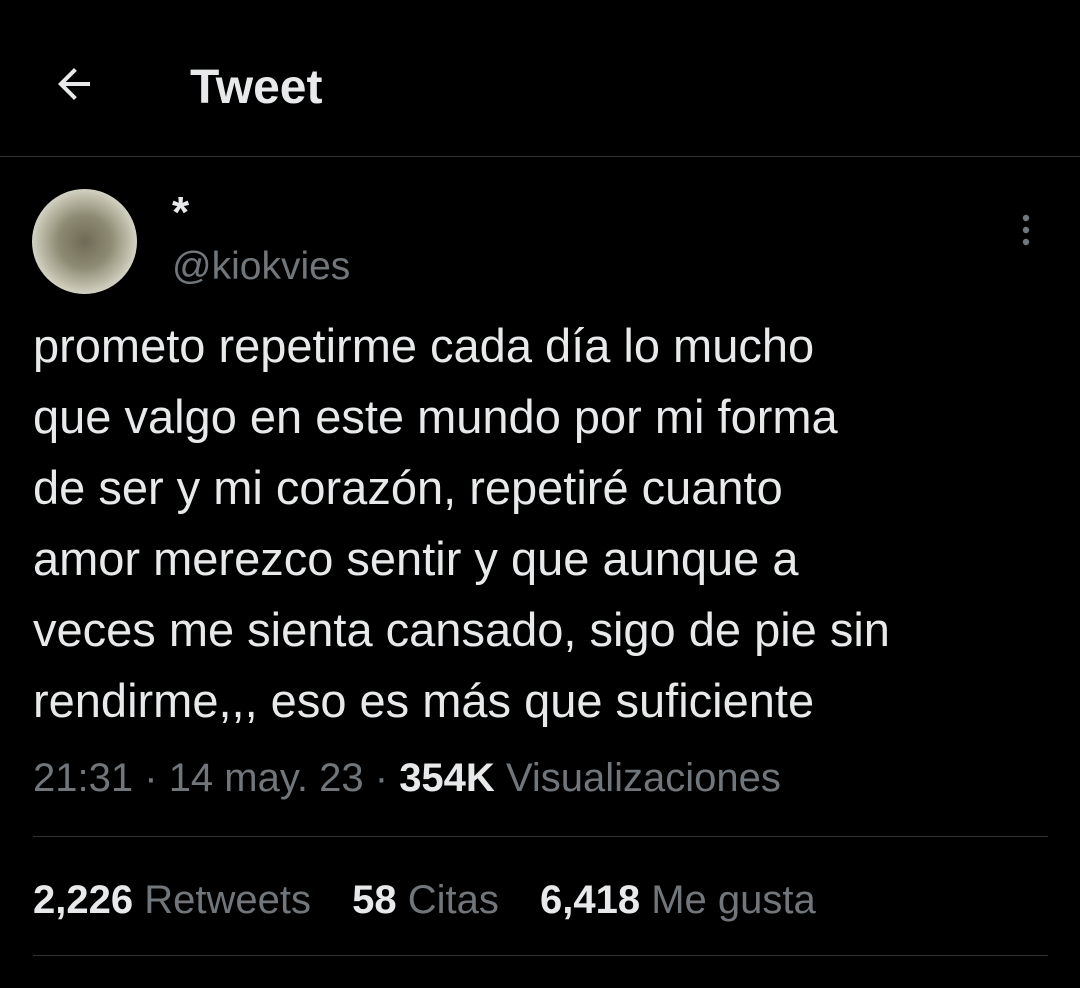 This screenshot has width=1080, height=988. I want to click on quotes-count: 58, so click(374, 900).